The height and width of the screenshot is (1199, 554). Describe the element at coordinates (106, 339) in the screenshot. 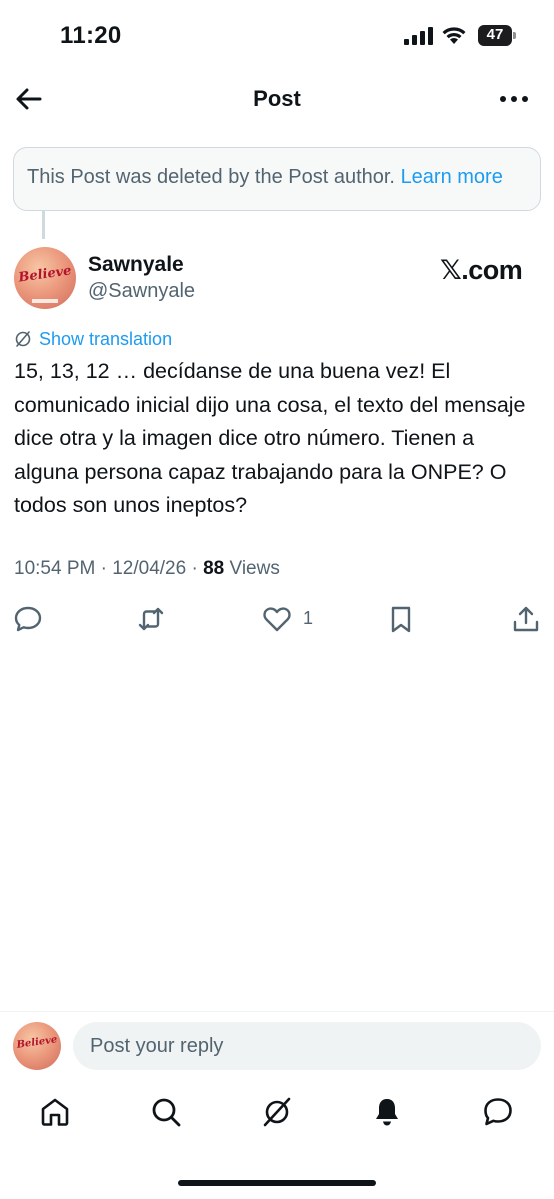

I see `show-translation-label: Show translation` at that location.